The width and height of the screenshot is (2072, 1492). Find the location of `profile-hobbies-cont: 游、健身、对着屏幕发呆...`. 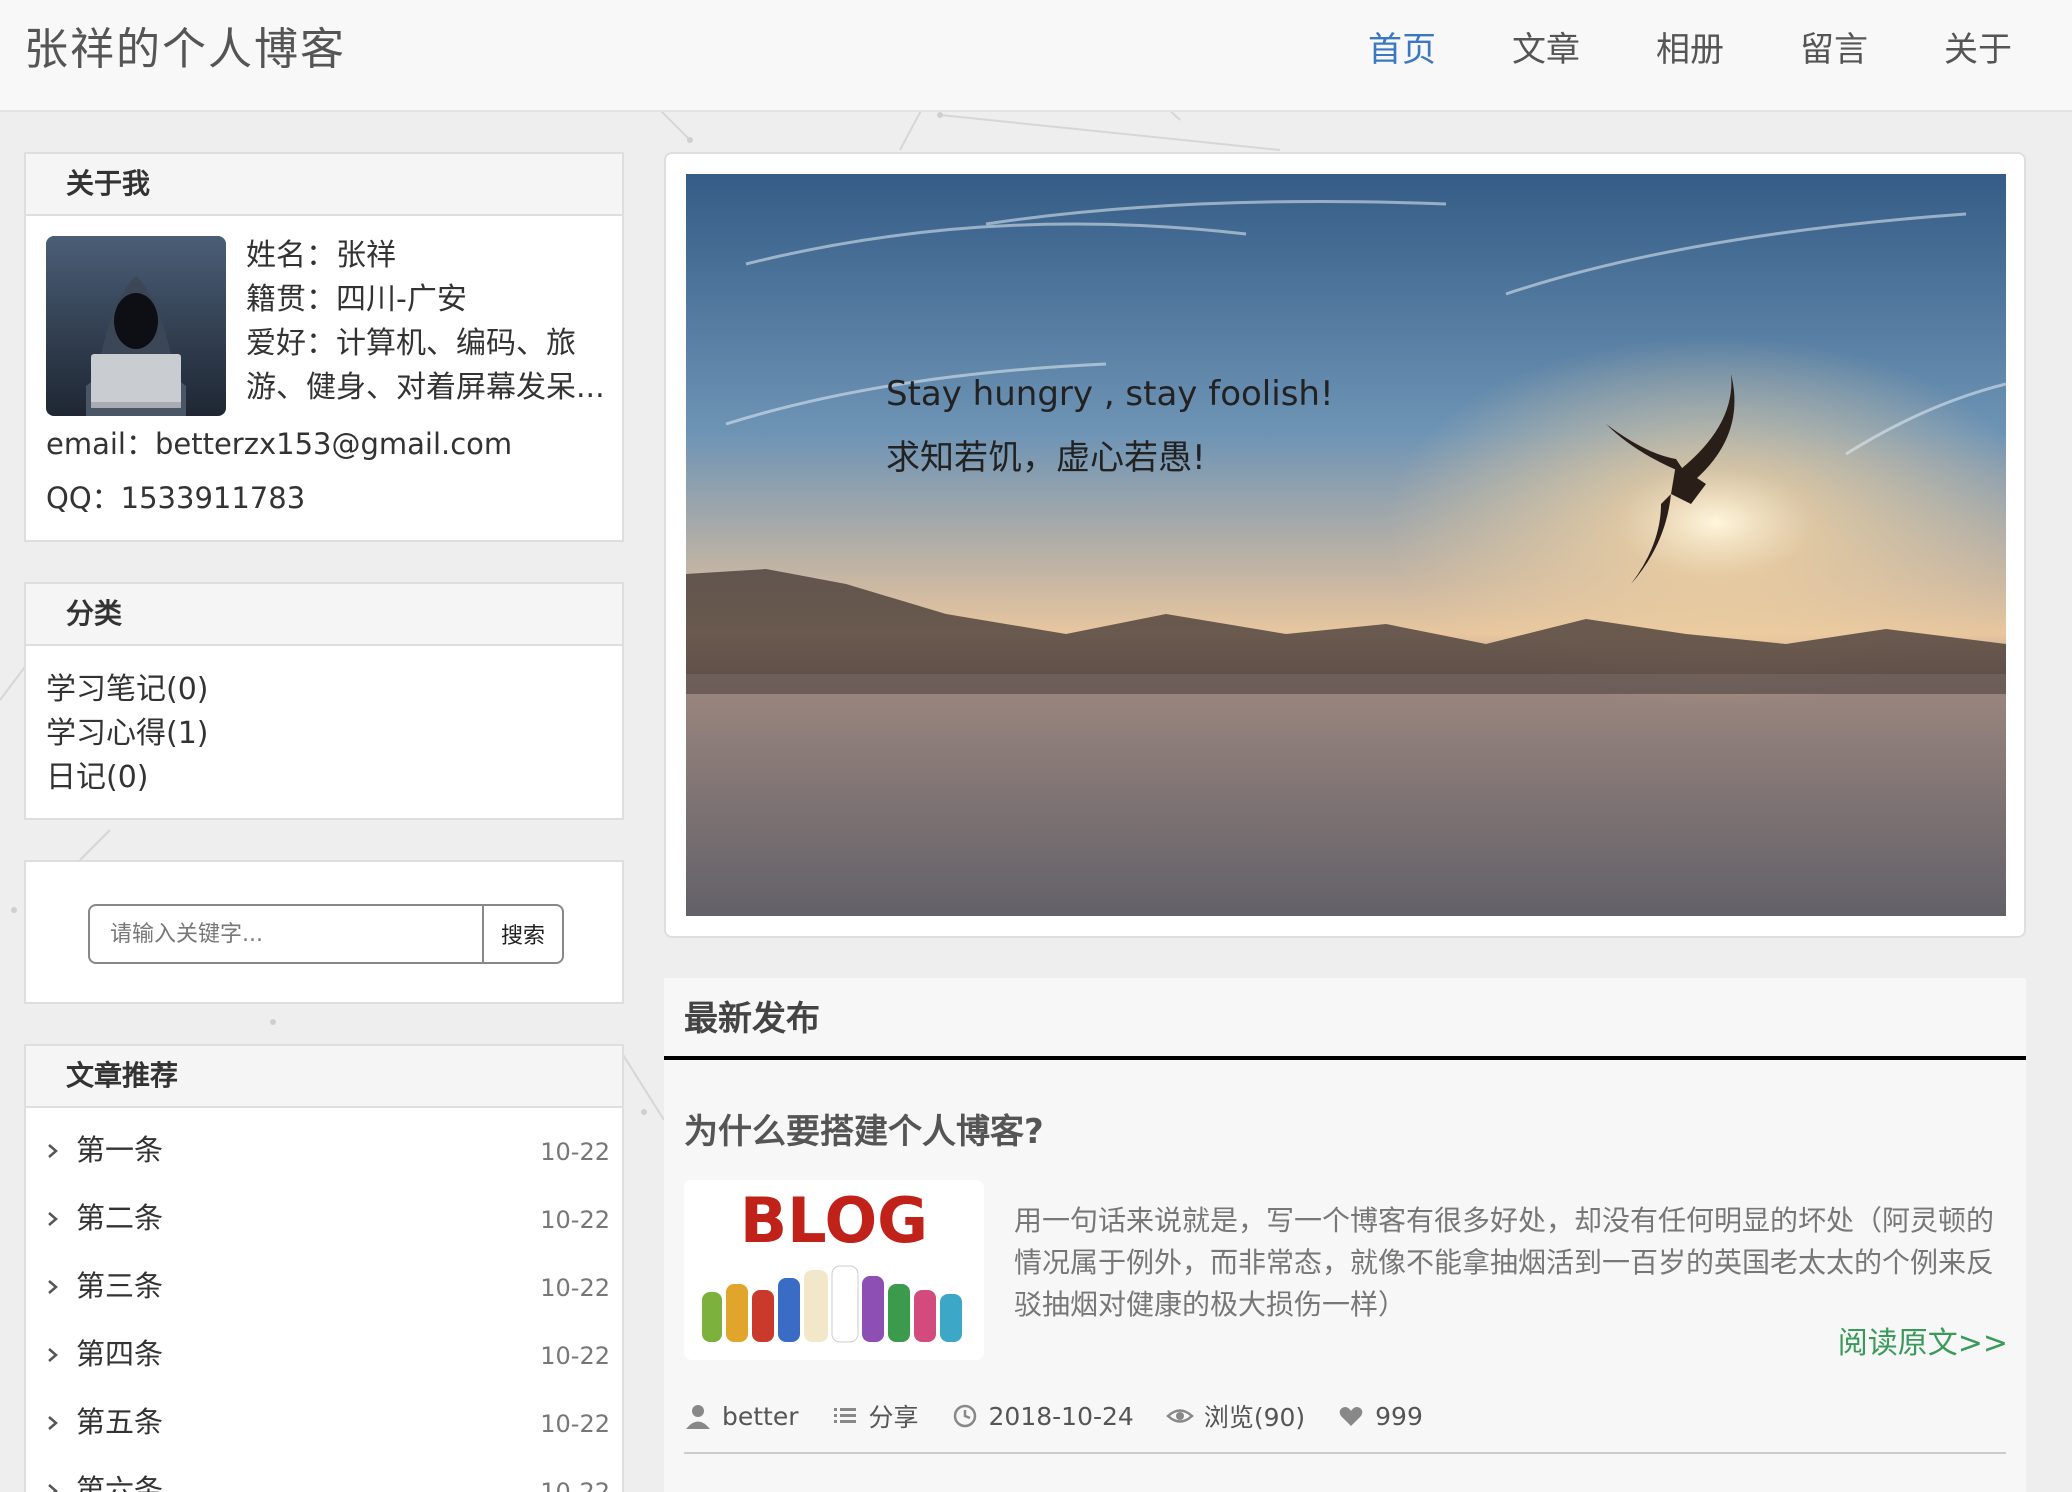

profile-hobbies-cont: 游、健身、对着屏幕发呆... is located at coordinates (425, 387).